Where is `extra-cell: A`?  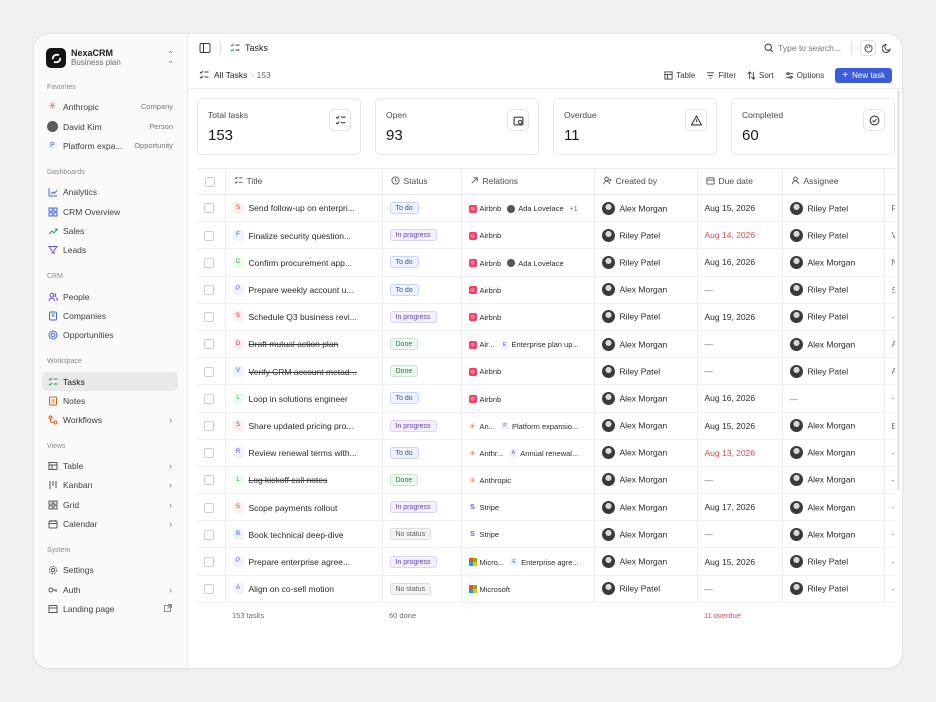
extra-cell: A is located at coordinates (889, 371).